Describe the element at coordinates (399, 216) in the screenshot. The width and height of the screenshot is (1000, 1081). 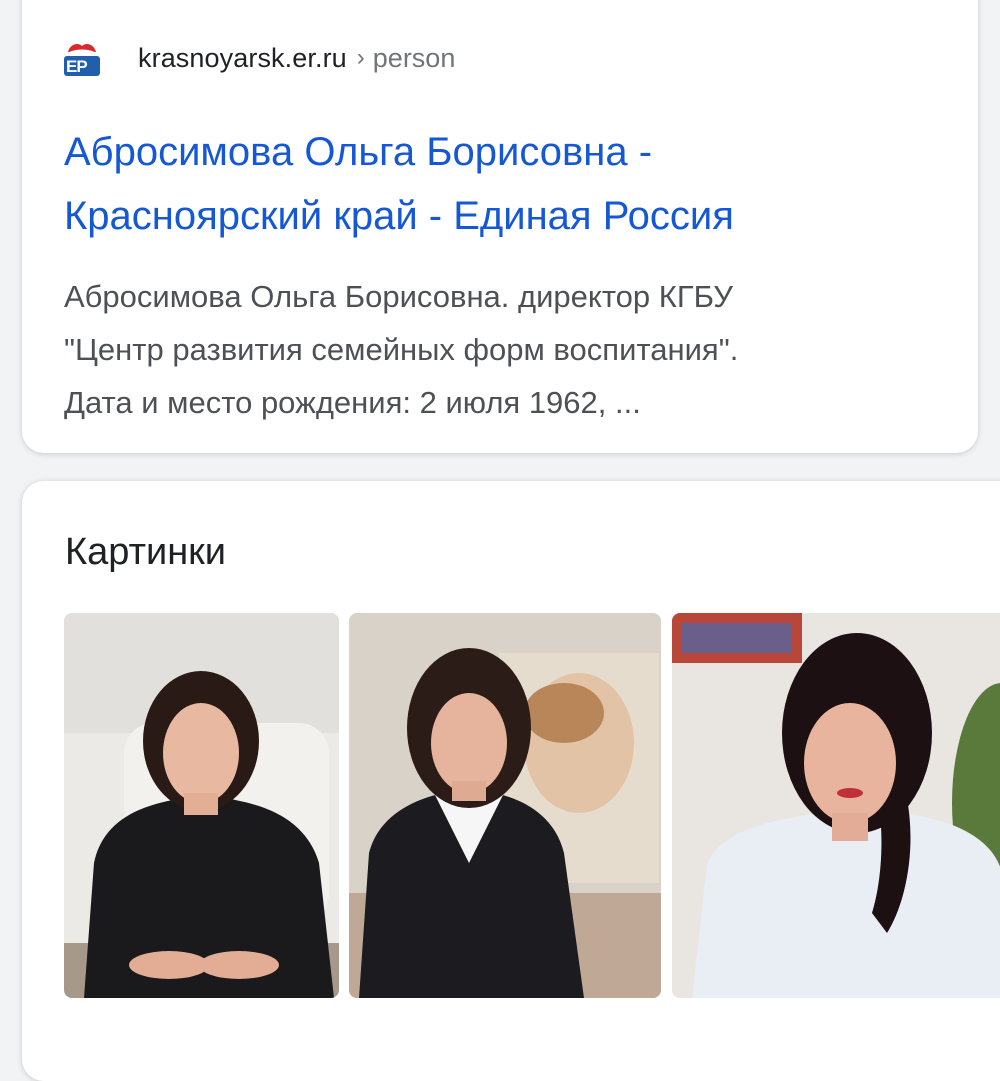
I see `result-title-line-2: Красноярский край - Единая Россия` at that location.